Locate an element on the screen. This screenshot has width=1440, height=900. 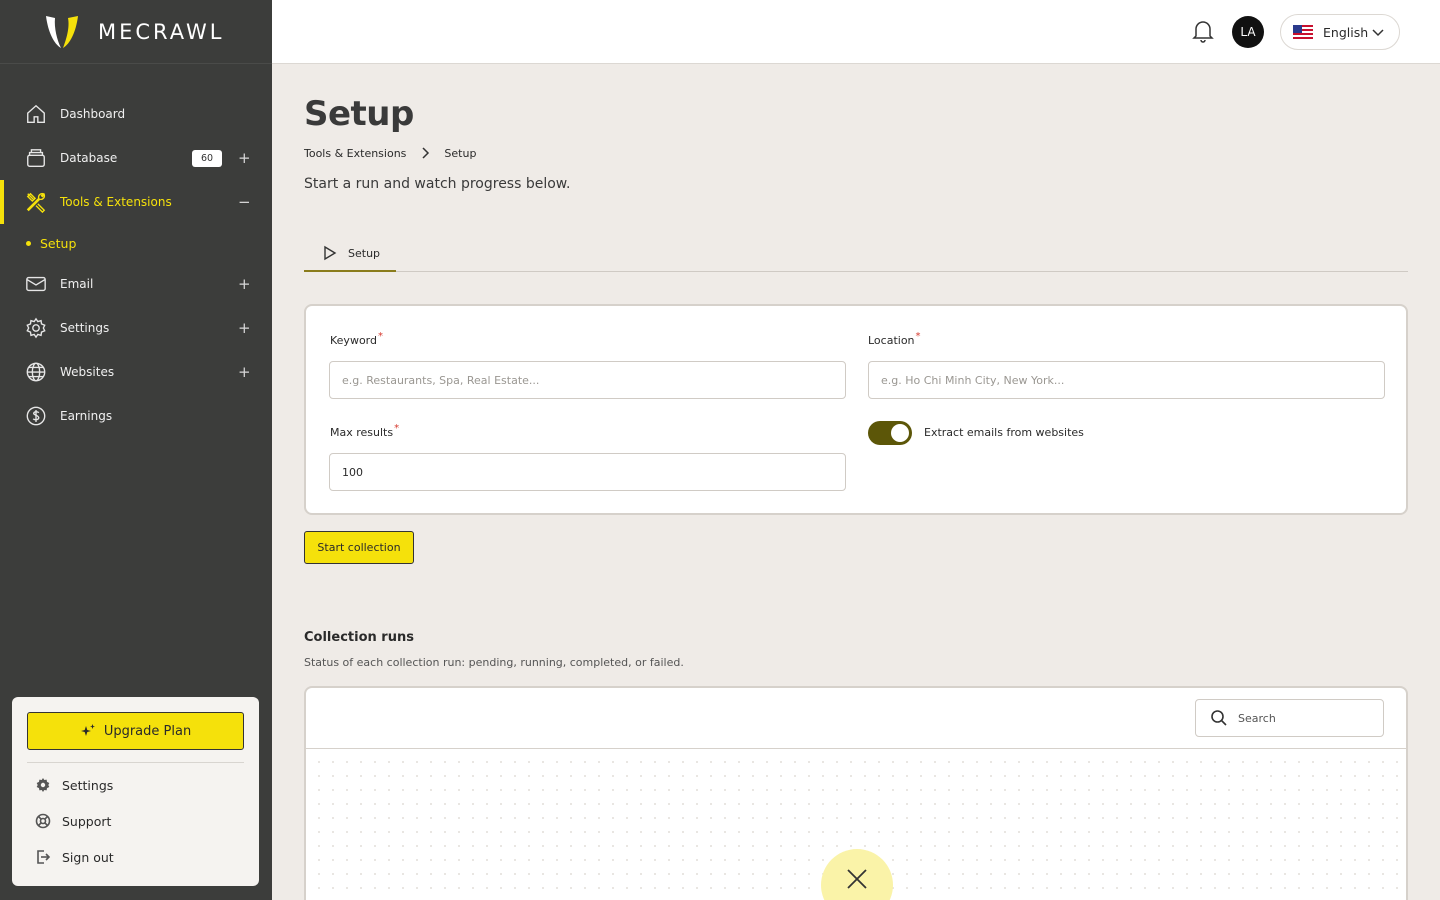
language-selector: English is located at coordinates (1340, 32).